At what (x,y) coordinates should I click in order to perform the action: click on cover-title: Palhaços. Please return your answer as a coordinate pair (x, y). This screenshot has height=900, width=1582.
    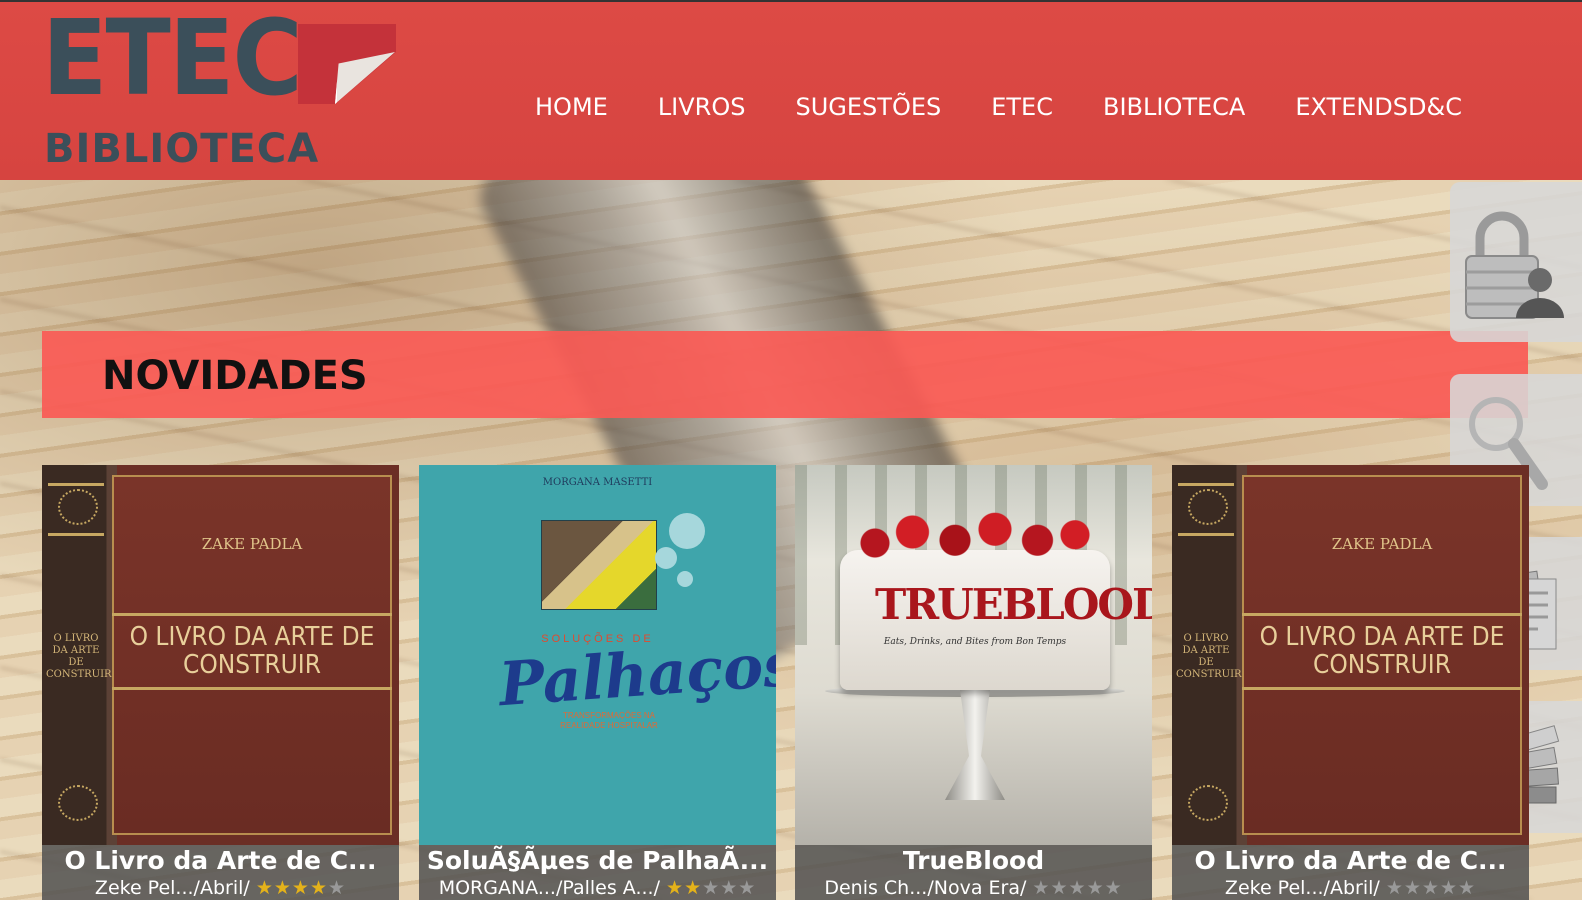
    Looking at the image, I should click on (636, 675).